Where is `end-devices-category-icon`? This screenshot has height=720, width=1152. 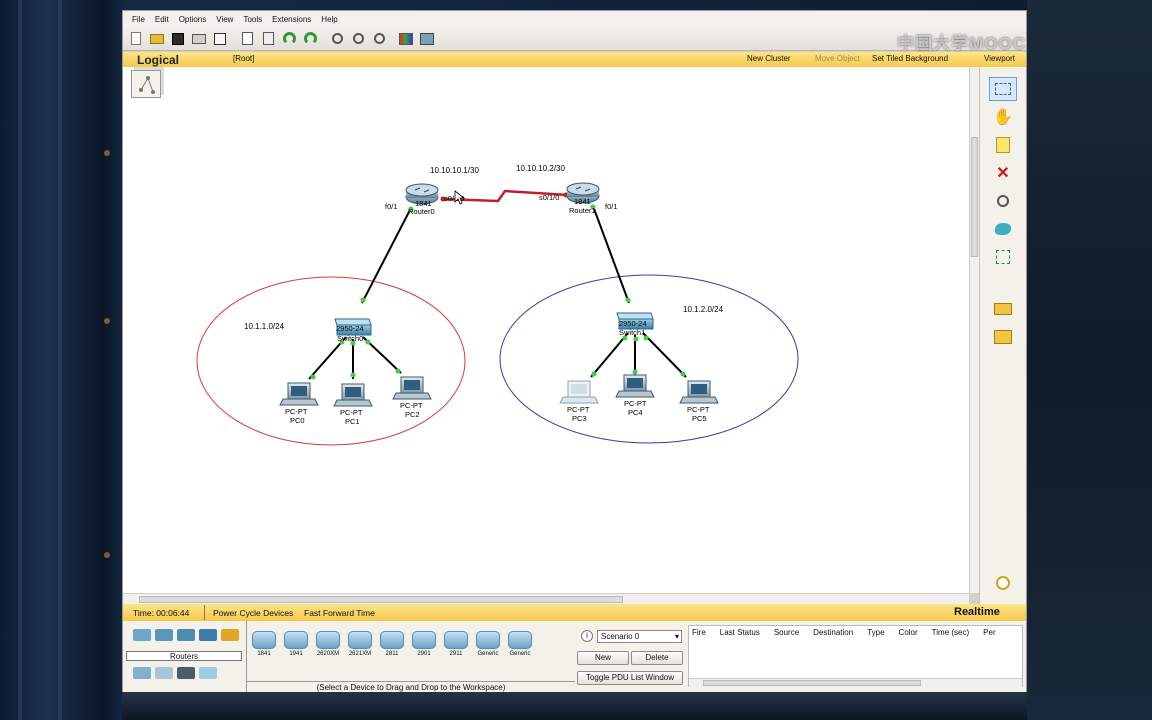 end-devices-category-icon is located at coordinates (142, 673).